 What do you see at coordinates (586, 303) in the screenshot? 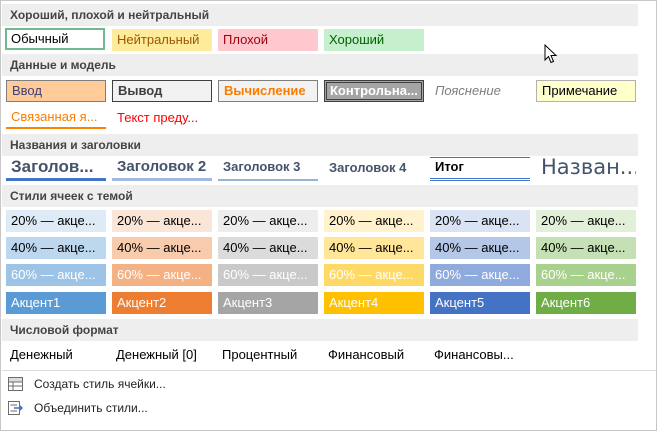
I see `style-accent6: Акцент6` at bounding box center [586, 303].